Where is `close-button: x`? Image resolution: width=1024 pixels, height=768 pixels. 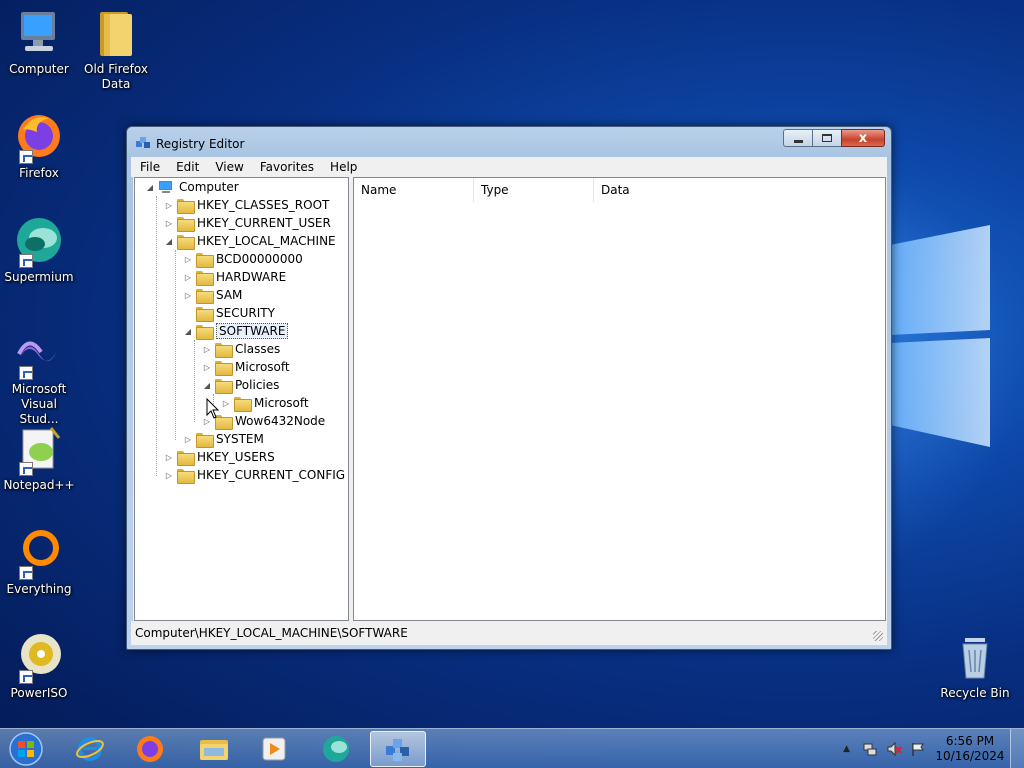
close-button: x is located at coordinates (863, 138).